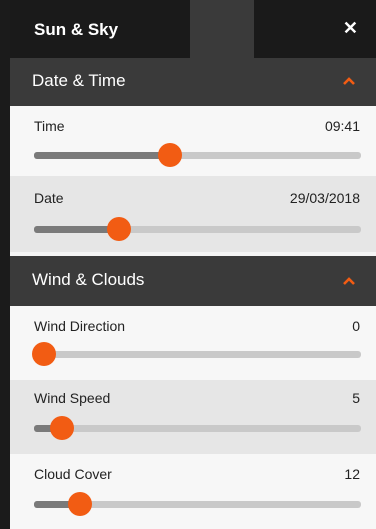 The image size is (376, 529). What do you see at coordinates (197, 428) in the screenshot?
I see `wind-speed-slider` at bounding box center [197, 428].